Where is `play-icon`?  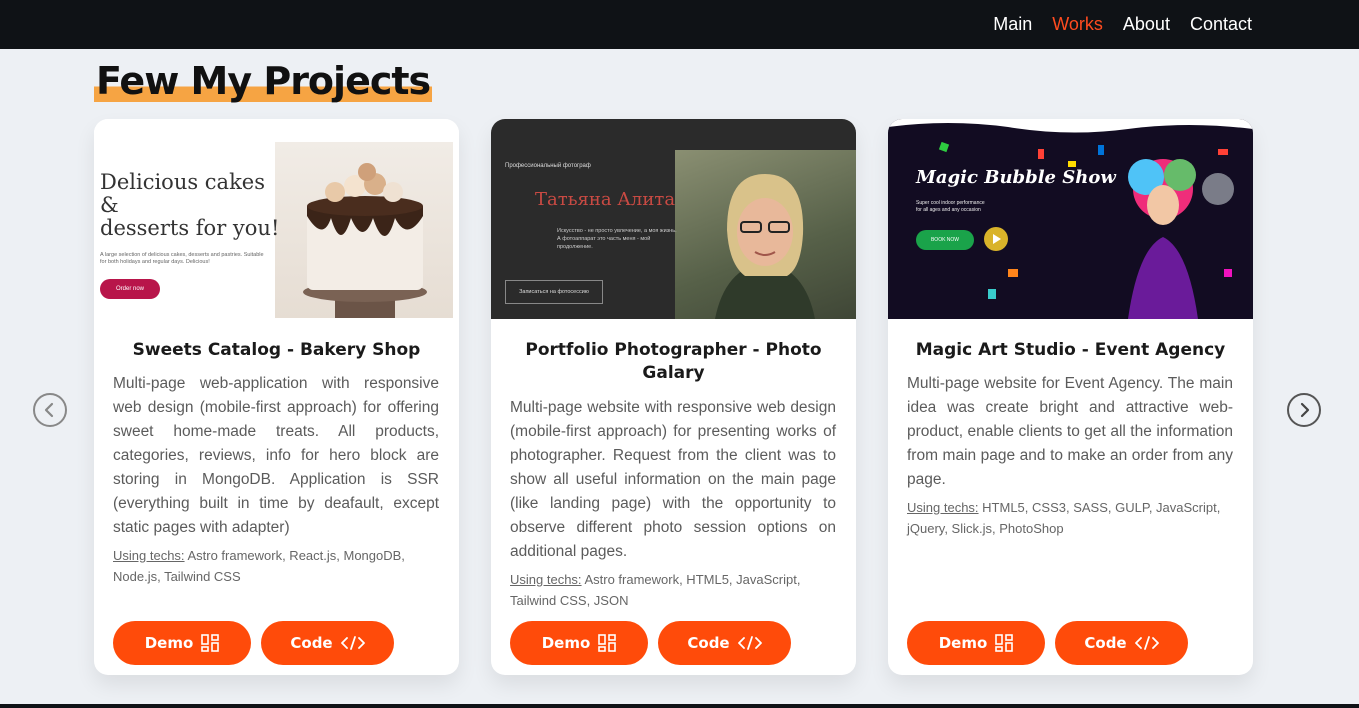 play-icon is located at coordinates (996, 239).